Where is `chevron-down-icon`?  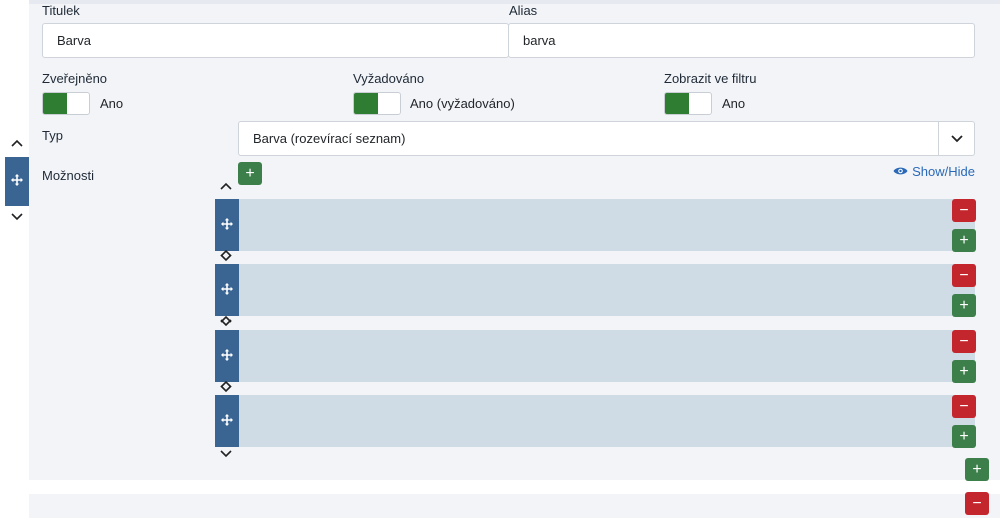 chevron-down-icon is located at coordinates (956, 138).